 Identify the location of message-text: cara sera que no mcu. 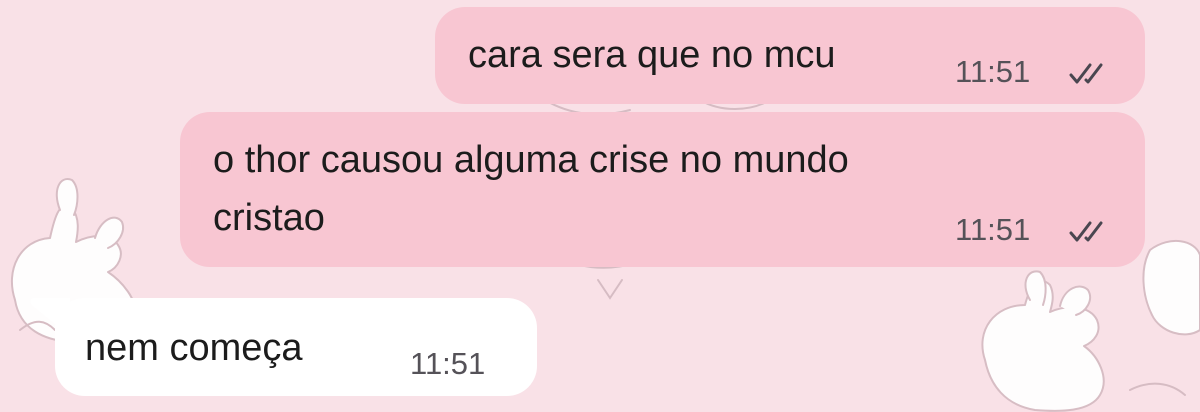
(652, 55).